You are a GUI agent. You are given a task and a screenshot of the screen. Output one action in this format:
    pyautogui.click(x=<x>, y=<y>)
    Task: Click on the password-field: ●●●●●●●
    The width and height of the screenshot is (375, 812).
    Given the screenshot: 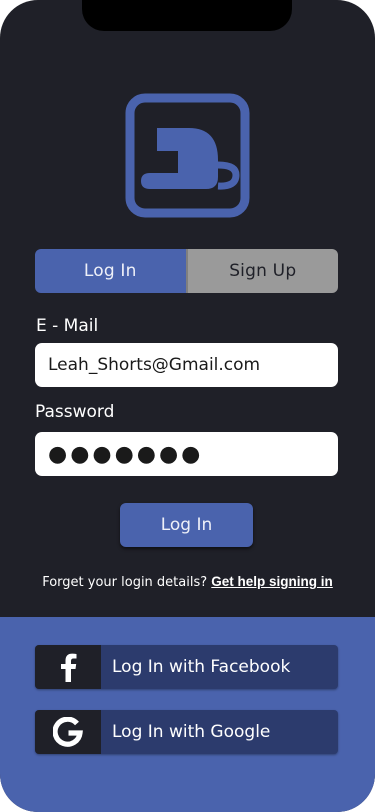 What is the action you would take?
    pyautogui.click(x=186, y=454)
    